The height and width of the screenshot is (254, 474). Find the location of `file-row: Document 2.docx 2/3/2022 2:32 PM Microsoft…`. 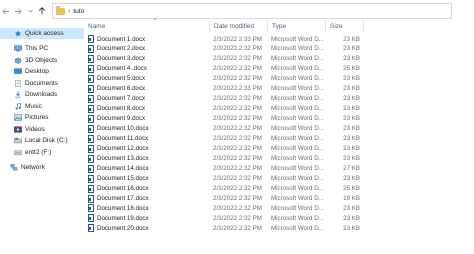

file-row: Document 2.docx 2/3/2022 2:32 PM Microsoft… is located at coordinates (279, 49).